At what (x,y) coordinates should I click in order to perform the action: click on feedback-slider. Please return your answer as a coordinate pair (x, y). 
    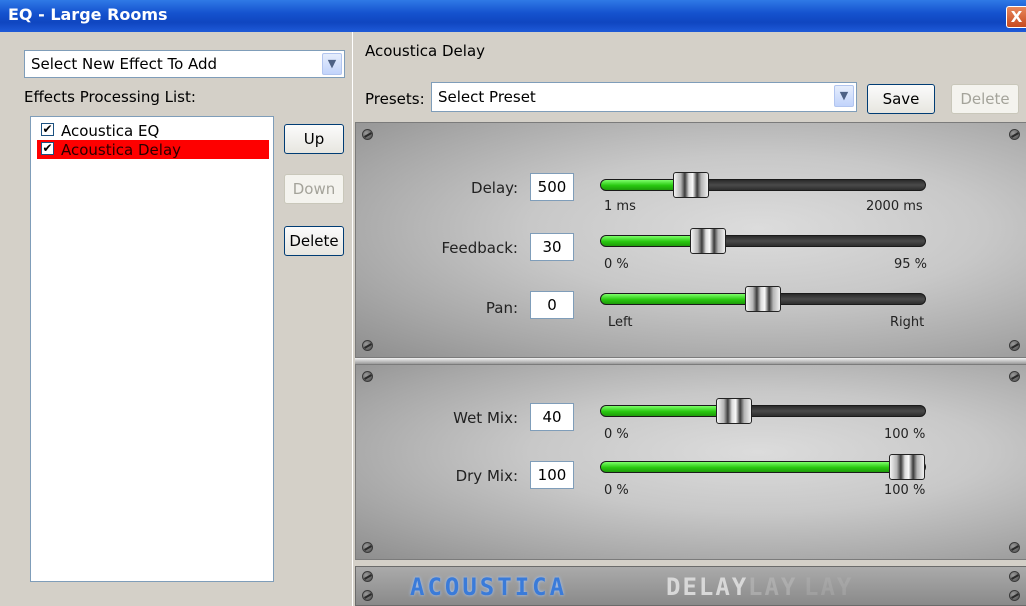
    Looking at the image, I should click on (763, 241).